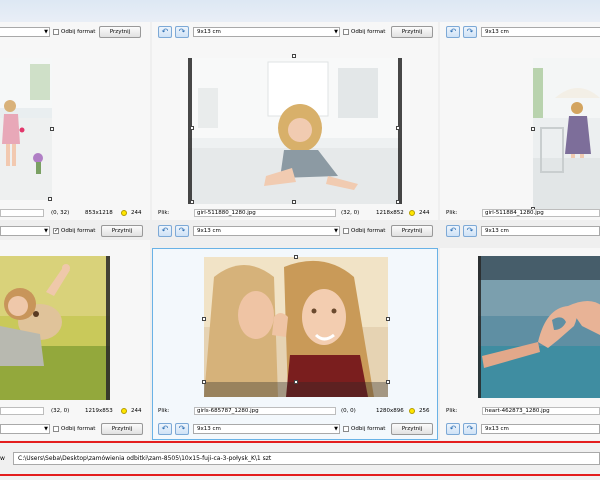 The image size is (600, 480). I want to click on crop-shade-left, so click(190, 131).